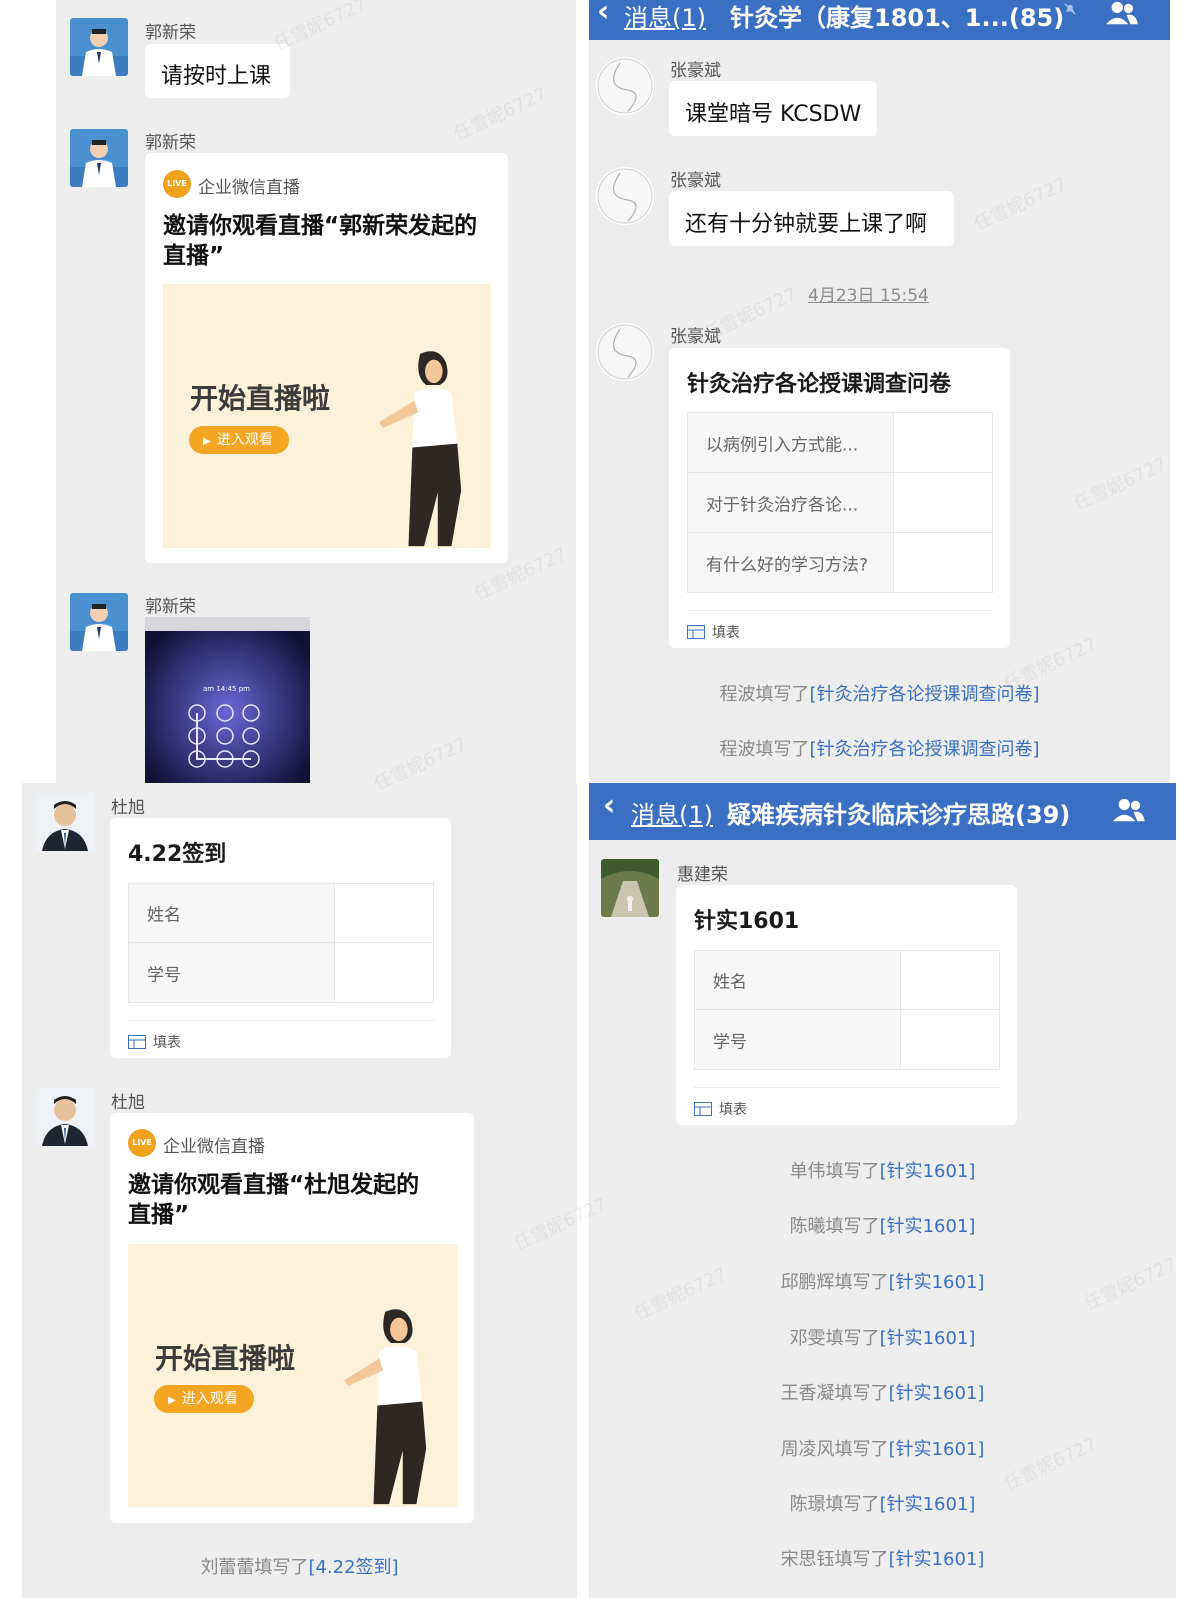  Describe the element at coordinates (807, 1504) in the screenshot. I see `system-who: 陈璟` at that location.